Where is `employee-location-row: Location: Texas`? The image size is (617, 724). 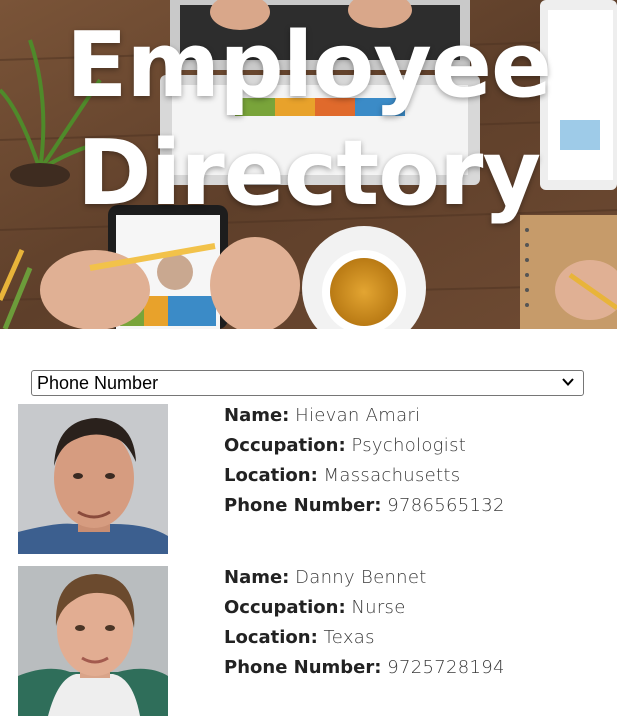
employee-location-row: Location: Texas is located at coordinates (364, 638).